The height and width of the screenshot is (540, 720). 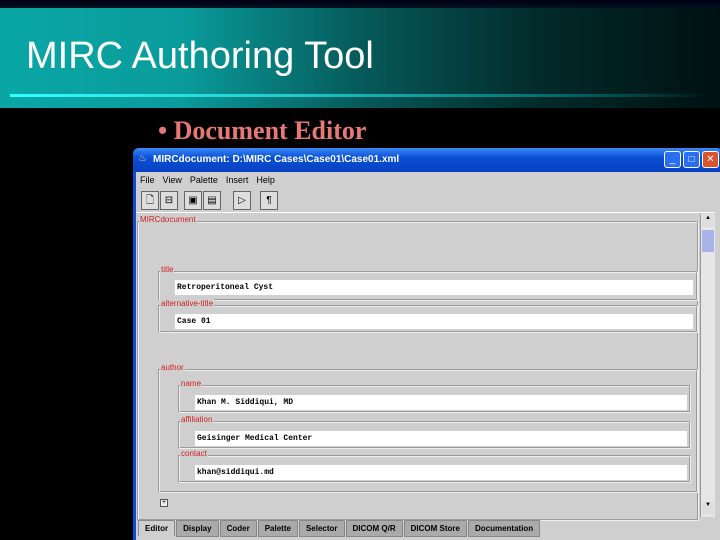 What do you see at coordinates (193, 200) in the screenshot?
I see `save-icon: ▣` at bounding box center [193, 200].